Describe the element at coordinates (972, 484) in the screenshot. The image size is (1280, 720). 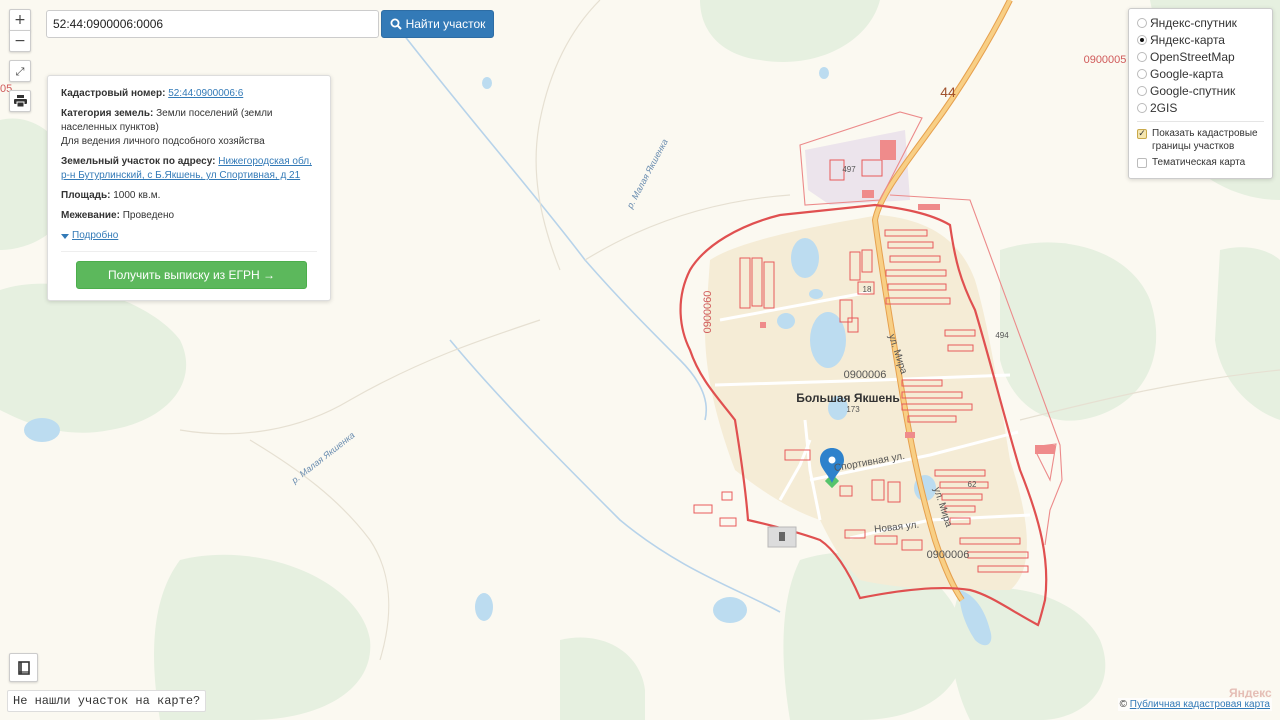
I see `plot-label-62: 62` at that location.